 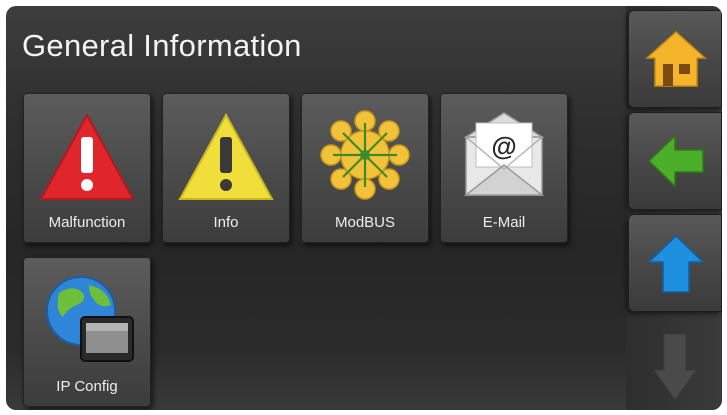 What do you see at coordinates (365, 222) in the screenshot?
I see `modbus-label: ModBUS` at bounding box center [365, 222].